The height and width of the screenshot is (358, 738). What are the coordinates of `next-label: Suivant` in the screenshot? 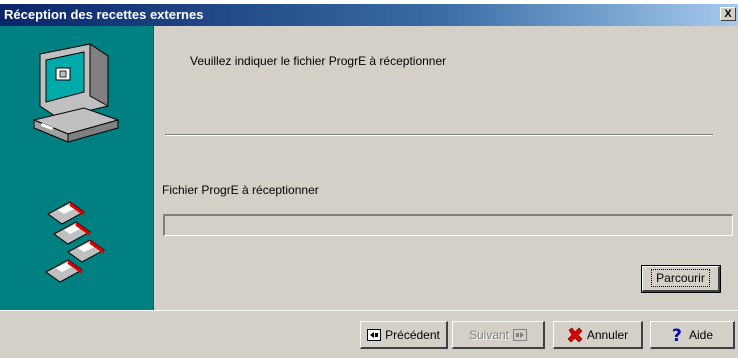 It's located at (489, 334).